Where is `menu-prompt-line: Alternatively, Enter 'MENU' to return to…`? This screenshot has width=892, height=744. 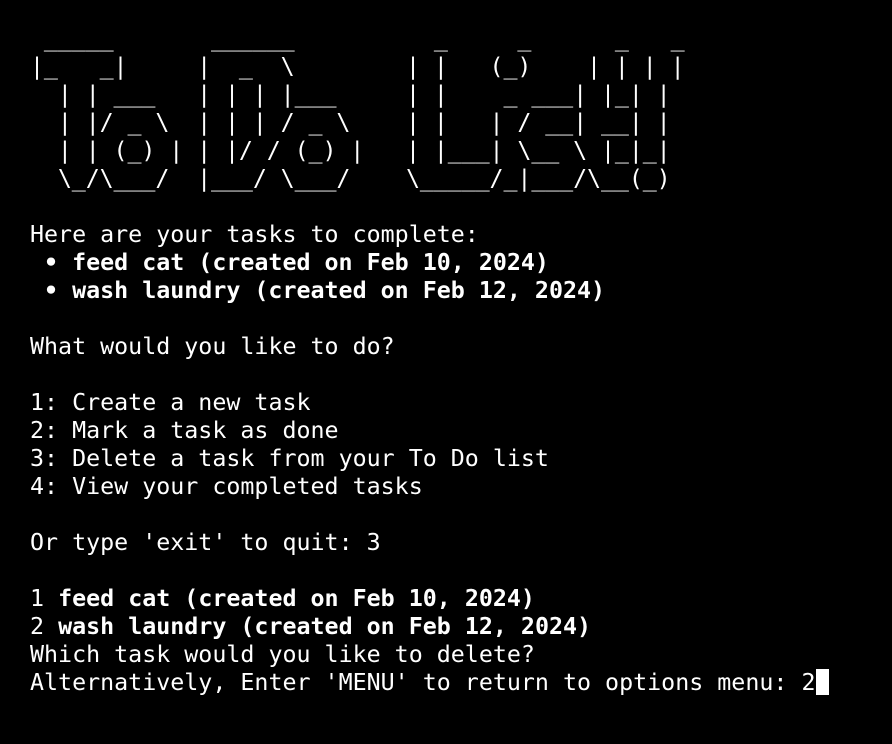
menu-prompt-line: Alternatively, Enter 'MENU' to return to… is located at coordinates (455, 683).